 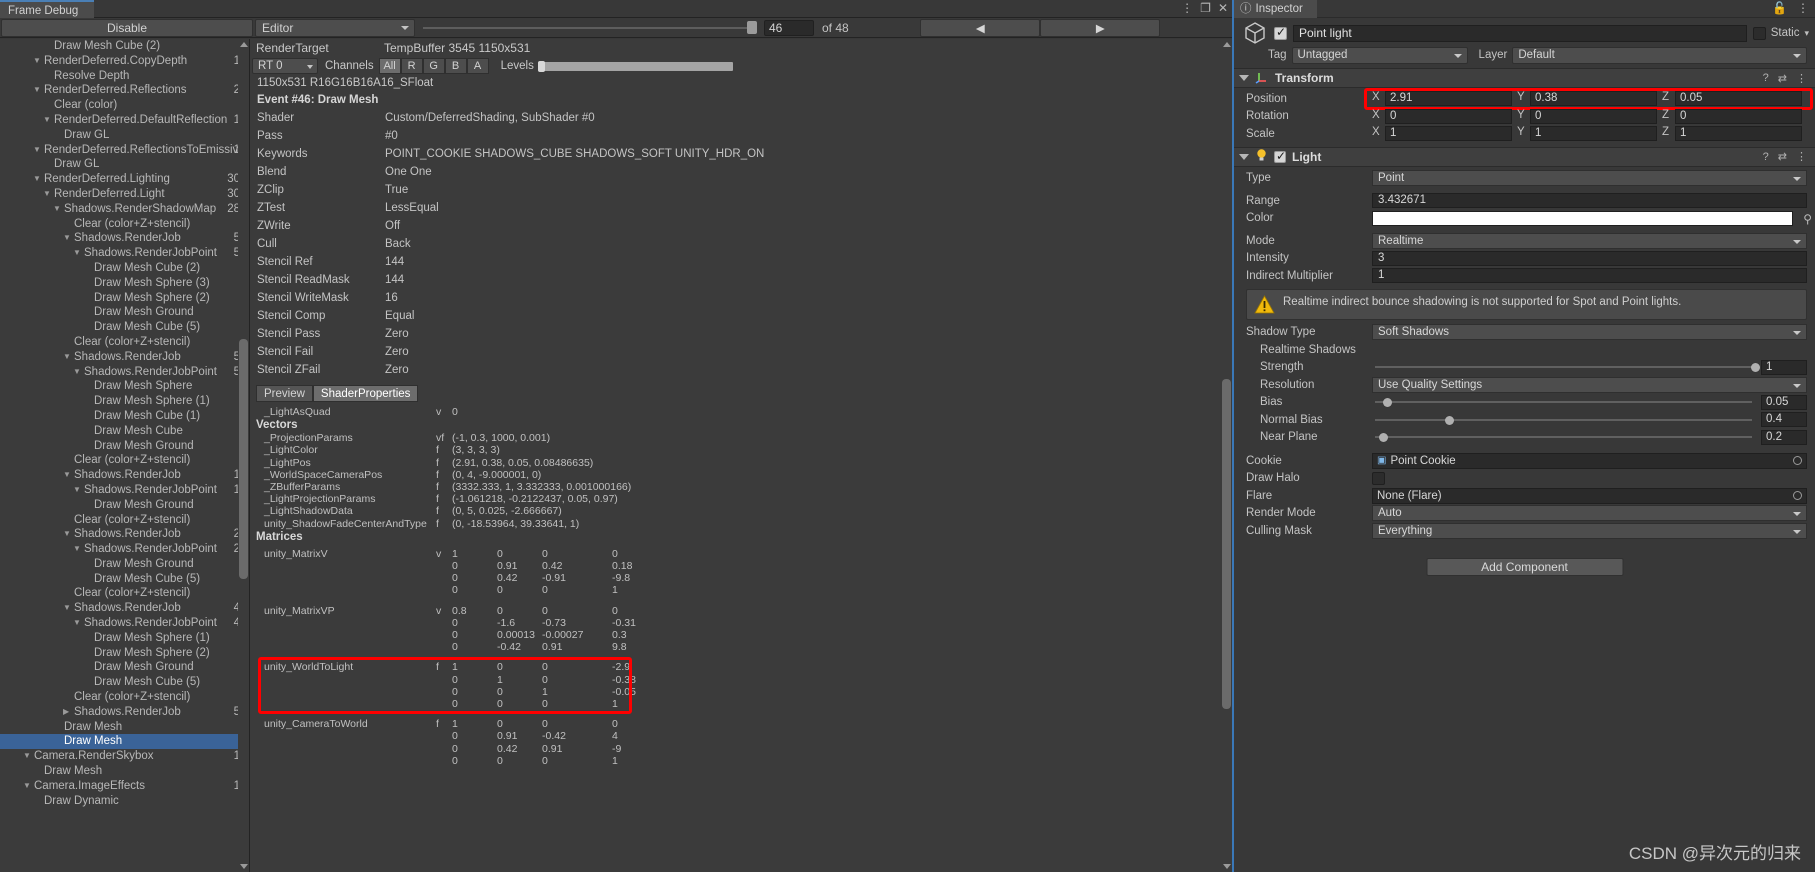 I want to click on static-toggle-group: Static ▾, so click(x=1780, y=33).